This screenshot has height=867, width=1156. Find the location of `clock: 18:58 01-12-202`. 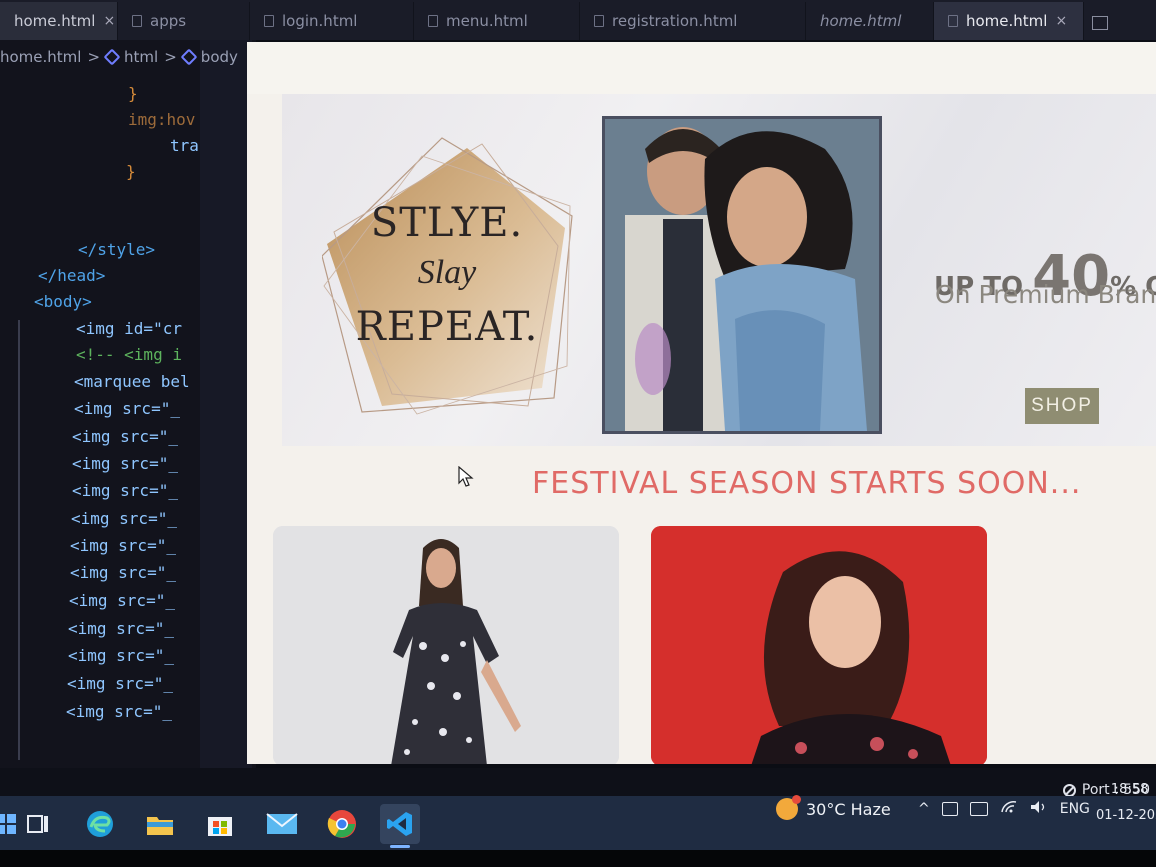

clock: 18:58 01-12-202 is located at coordinates (1126, 803).